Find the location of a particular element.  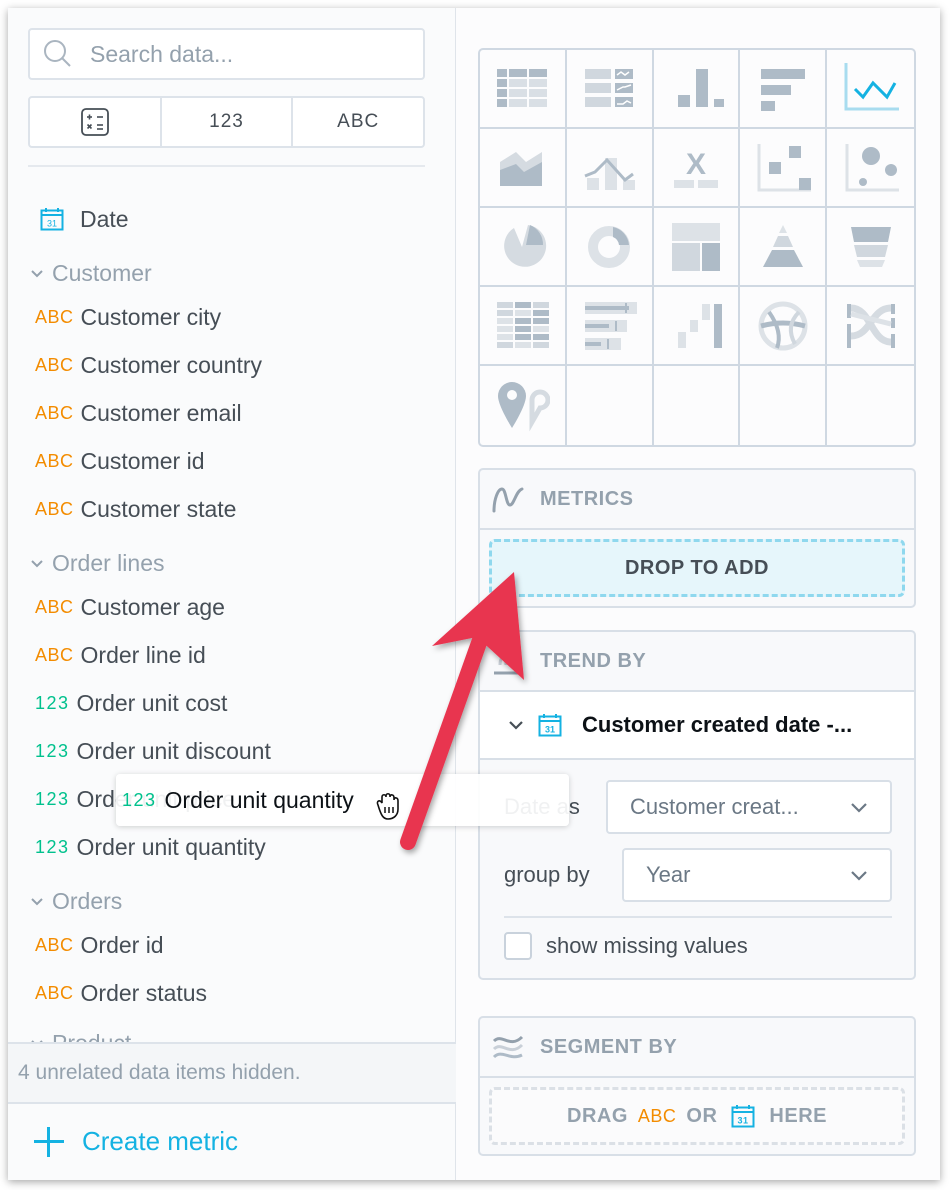

grab-cursor-icon is located at coordinates (387, 806).